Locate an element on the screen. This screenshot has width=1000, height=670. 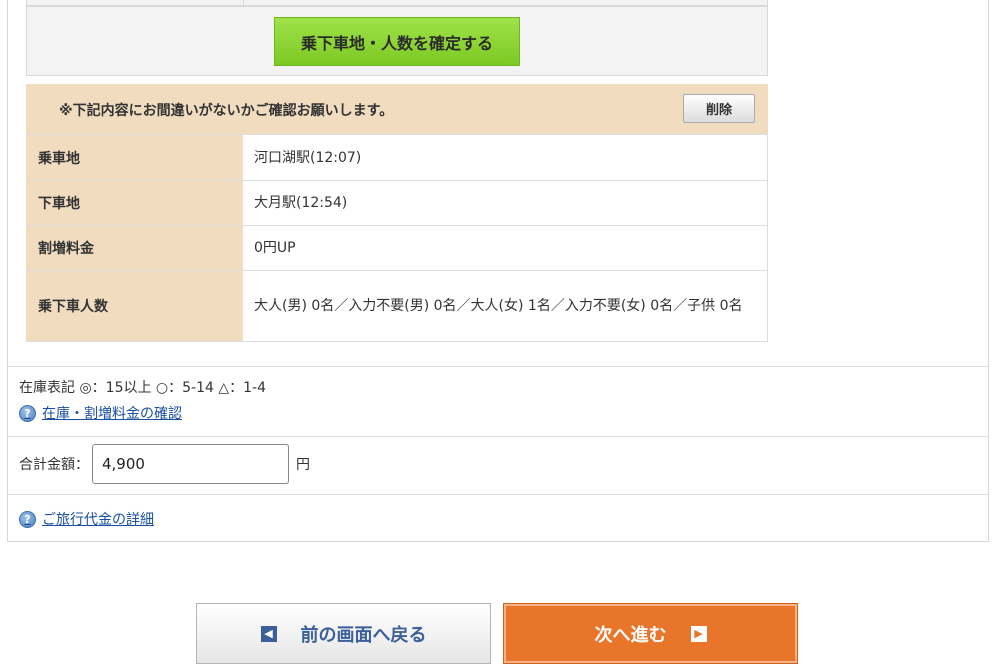
confirmation-notice: ※下記内容にお間違いがないかご確認お願いします。 is located at coordinates (226, 111).